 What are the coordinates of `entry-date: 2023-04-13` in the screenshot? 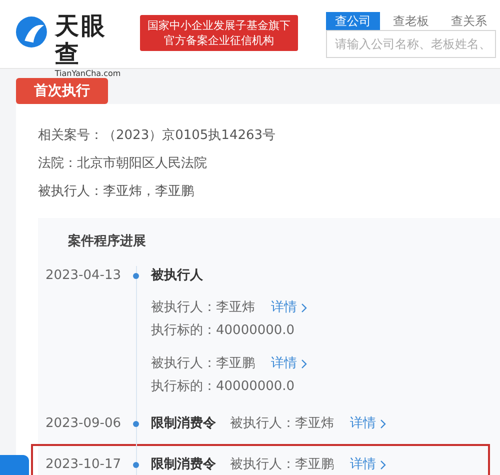 It's located at (82, 276).